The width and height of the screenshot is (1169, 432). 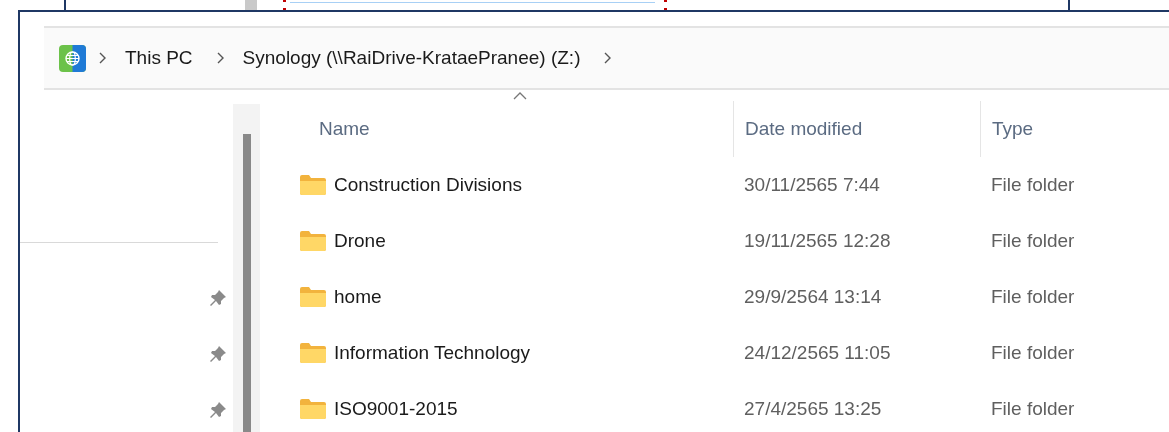 What do you see at coordinates (428, 185) in the screenshot?
I see `file-name: Construction Divisions` at bounding box center [428, 185].